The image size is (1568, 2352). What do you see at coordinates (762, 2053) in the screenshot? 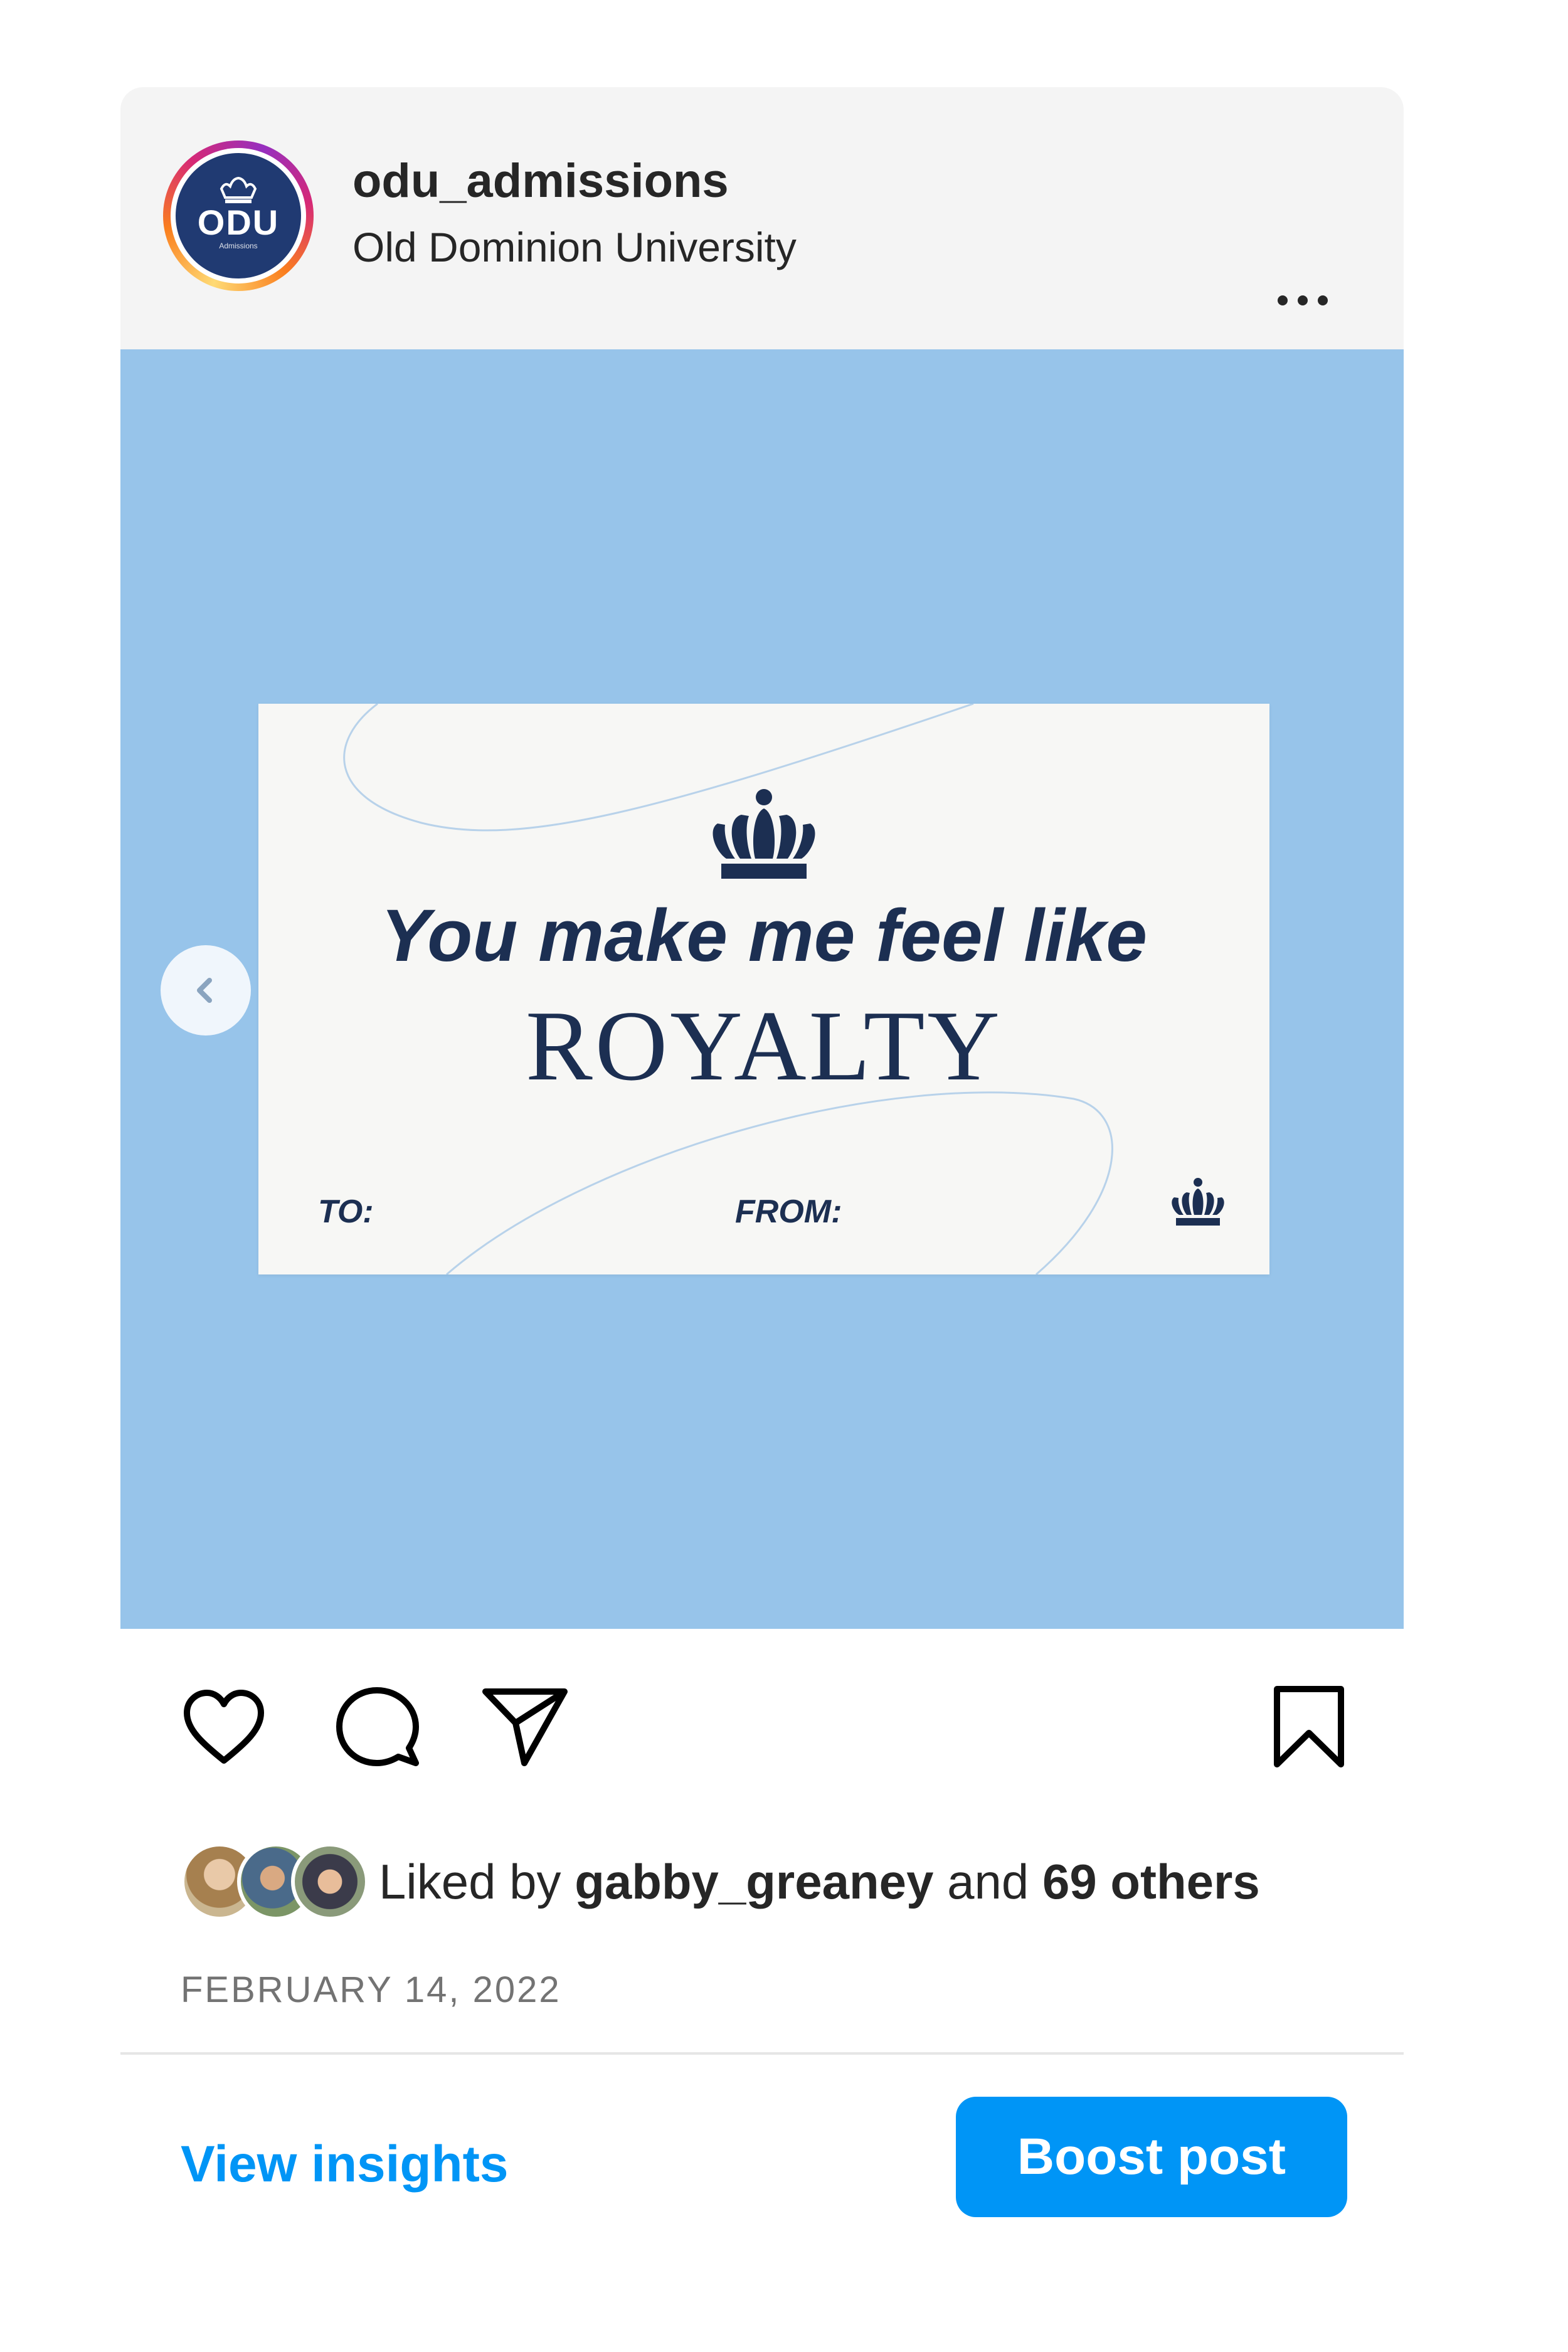
I see `divider` at bounding box center [762, 2053].